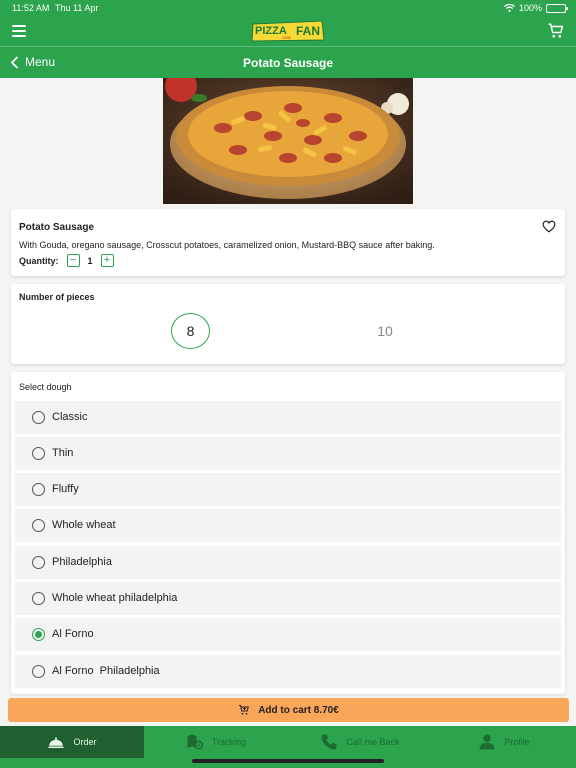  Describe the element at coordinates (229, 742) in the screenshot. I see `tab-label: Tracking` at that location.